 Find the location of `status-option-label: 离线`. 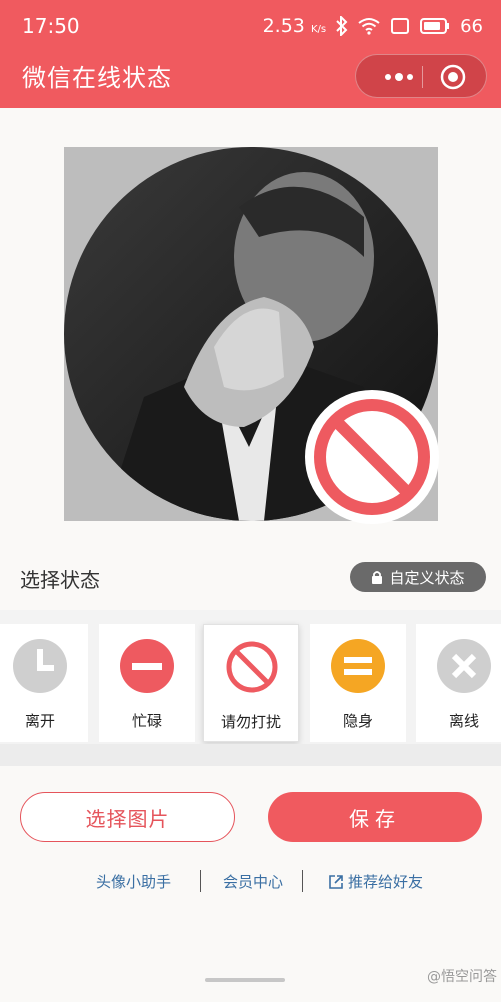

status-option-label: 离线 is located at coordinates (463, 721).